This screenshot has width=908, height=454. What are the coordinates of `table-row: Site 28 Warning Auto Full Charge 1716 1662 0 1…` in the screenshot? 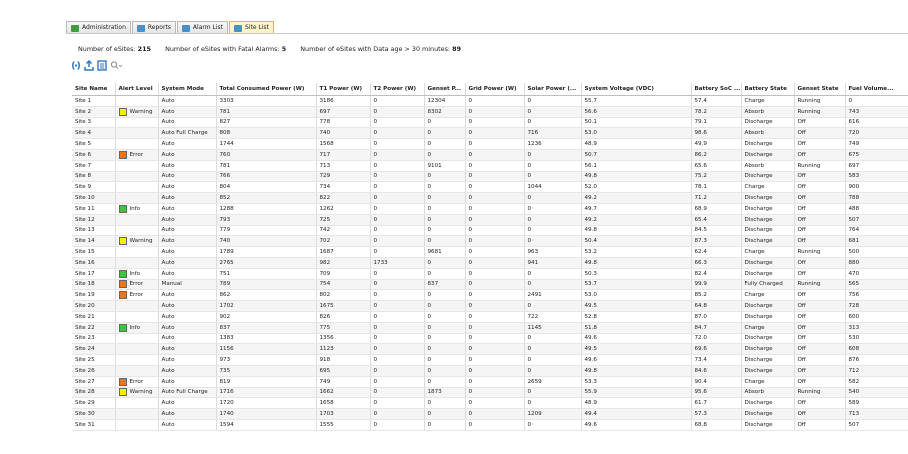 It's located at (490, 393).